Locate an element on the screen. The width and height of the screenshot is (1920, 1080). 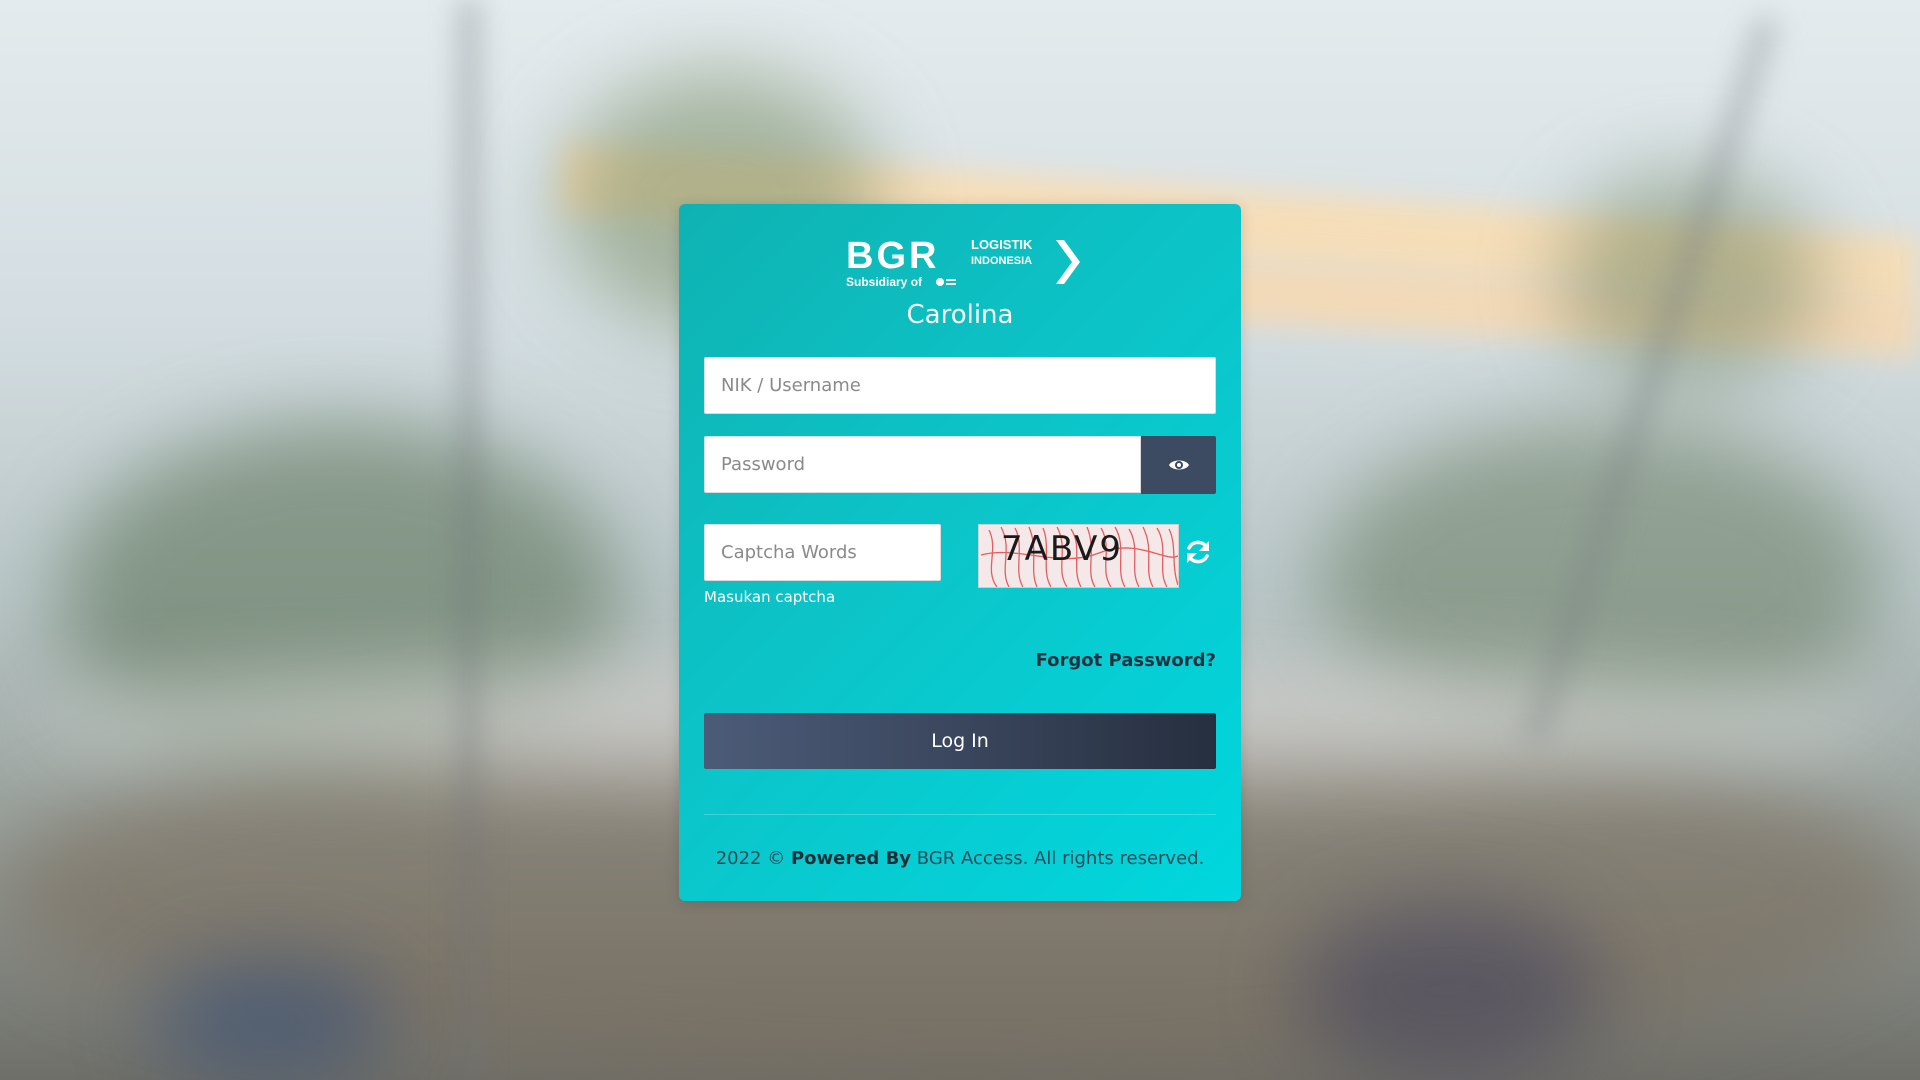
captcha-image: 7ABV9 is located at coordinates (1078, 556).